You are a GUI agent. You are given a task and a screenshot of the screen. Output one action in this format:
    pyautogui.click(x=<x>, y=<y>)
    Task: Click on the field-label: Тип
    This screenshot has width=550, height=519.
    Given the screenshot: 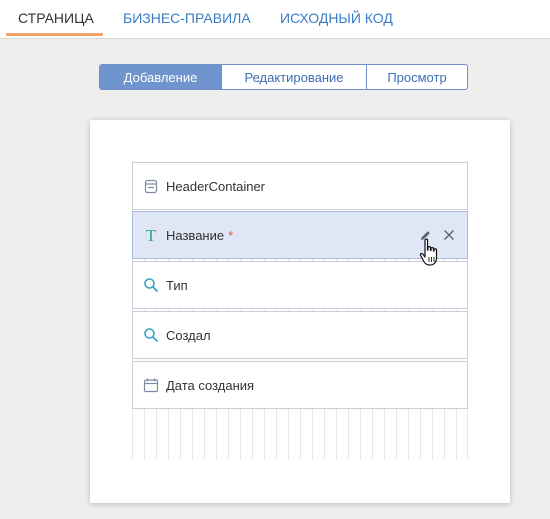 What is the action you would take?
    pyautogui.click(x=177, y=285)
    